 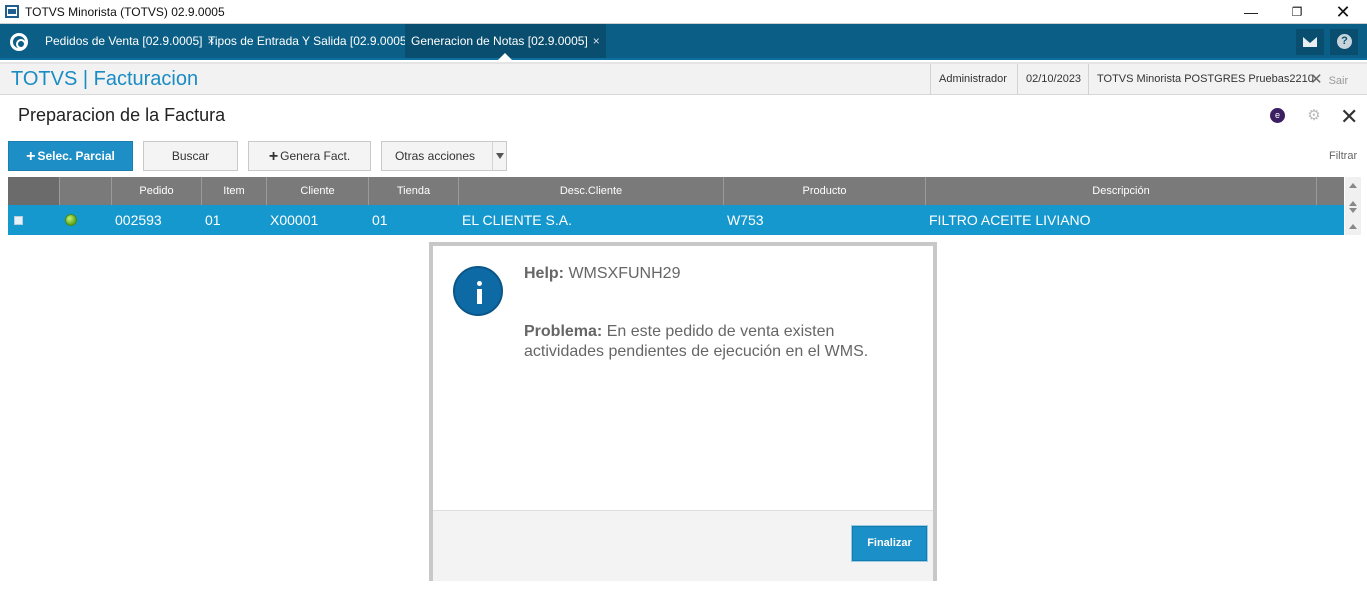 I want to click on column-header-status, so click(x=86, y=191).